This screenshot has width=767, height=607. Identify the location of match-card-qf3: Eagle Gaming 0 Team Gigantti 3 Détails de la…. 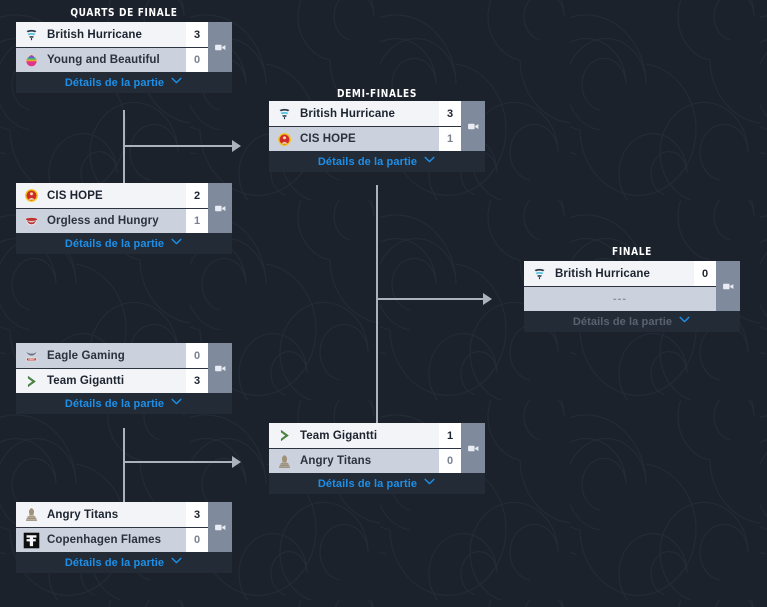
(124, 378).